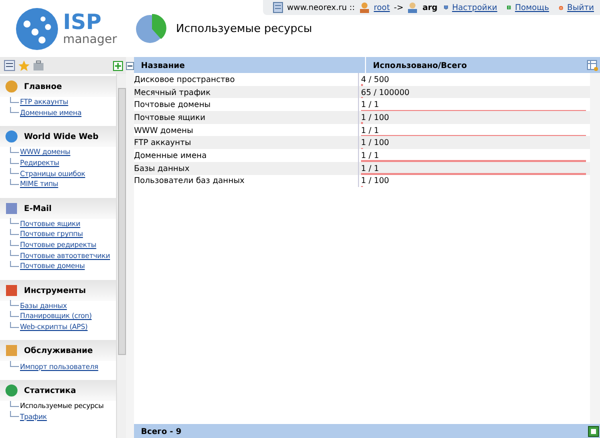 The image size is (600, 438). What do you see at coordinates (90, 39) in the screenshot?
I see `logo-subtitle: manager` at bounding box center [90, 39].